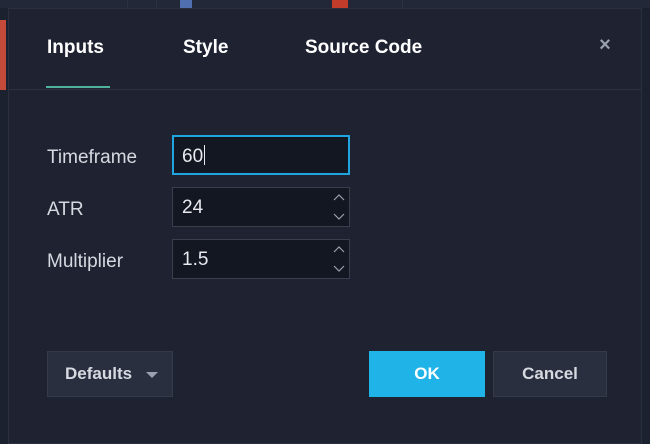 The width and height of the screenshot is (650, 444). I want to click on atr-label: ATR, so click(65, 209).